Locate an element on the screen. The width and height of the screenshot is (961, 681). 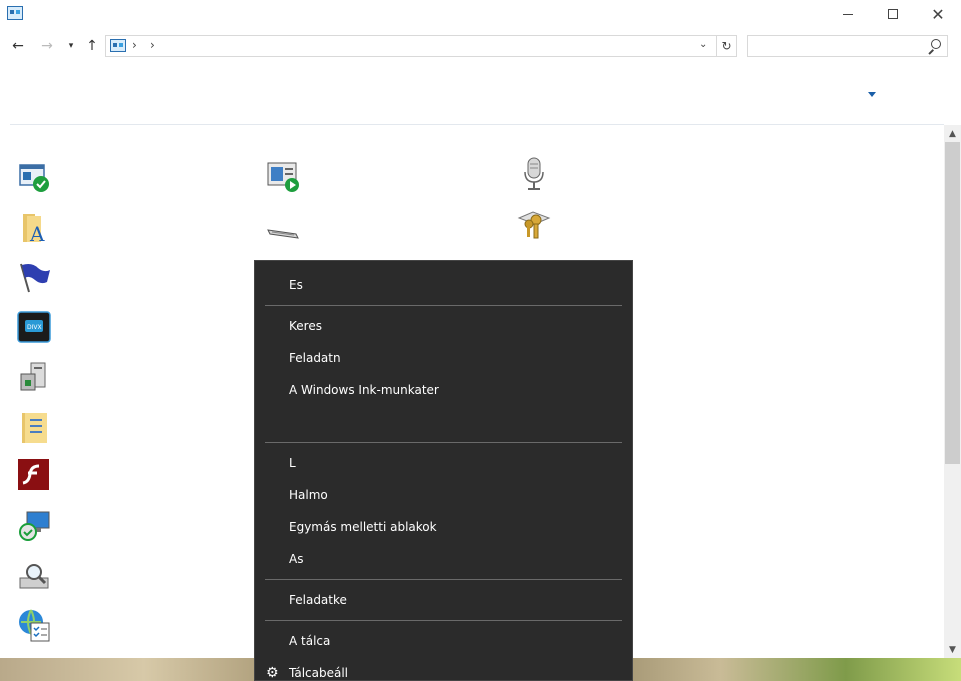
chevron-down-icon: ▼ is located at coordinates (952, 649).